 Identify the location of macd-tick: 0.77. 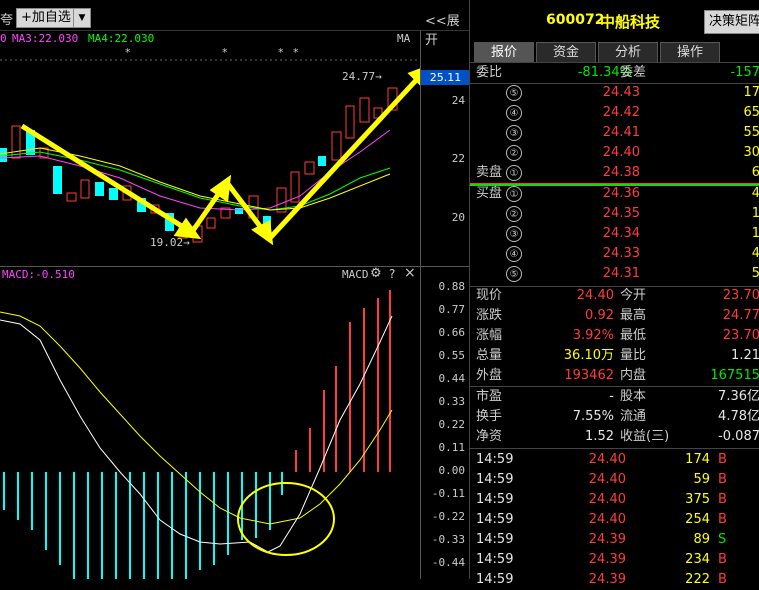
(452, 309).